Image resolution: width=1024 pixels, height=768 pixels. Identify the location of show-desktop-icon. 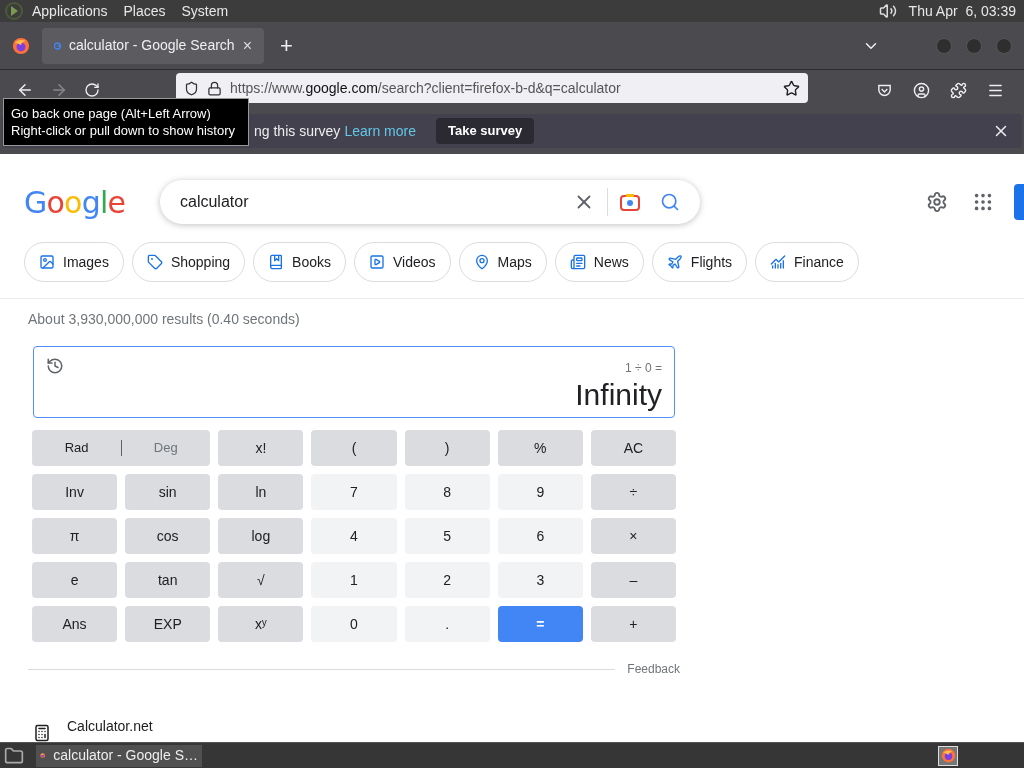
(14, 755).